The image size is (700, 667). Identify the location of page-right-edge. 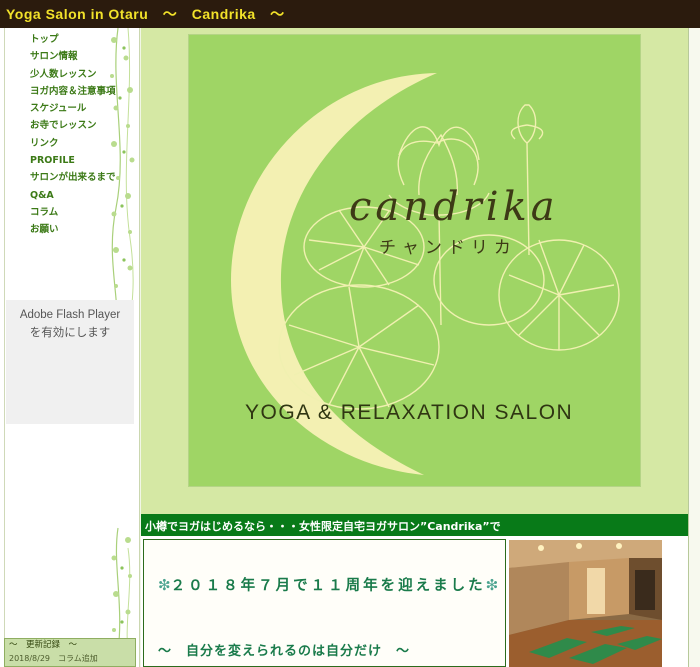
(694, 347).